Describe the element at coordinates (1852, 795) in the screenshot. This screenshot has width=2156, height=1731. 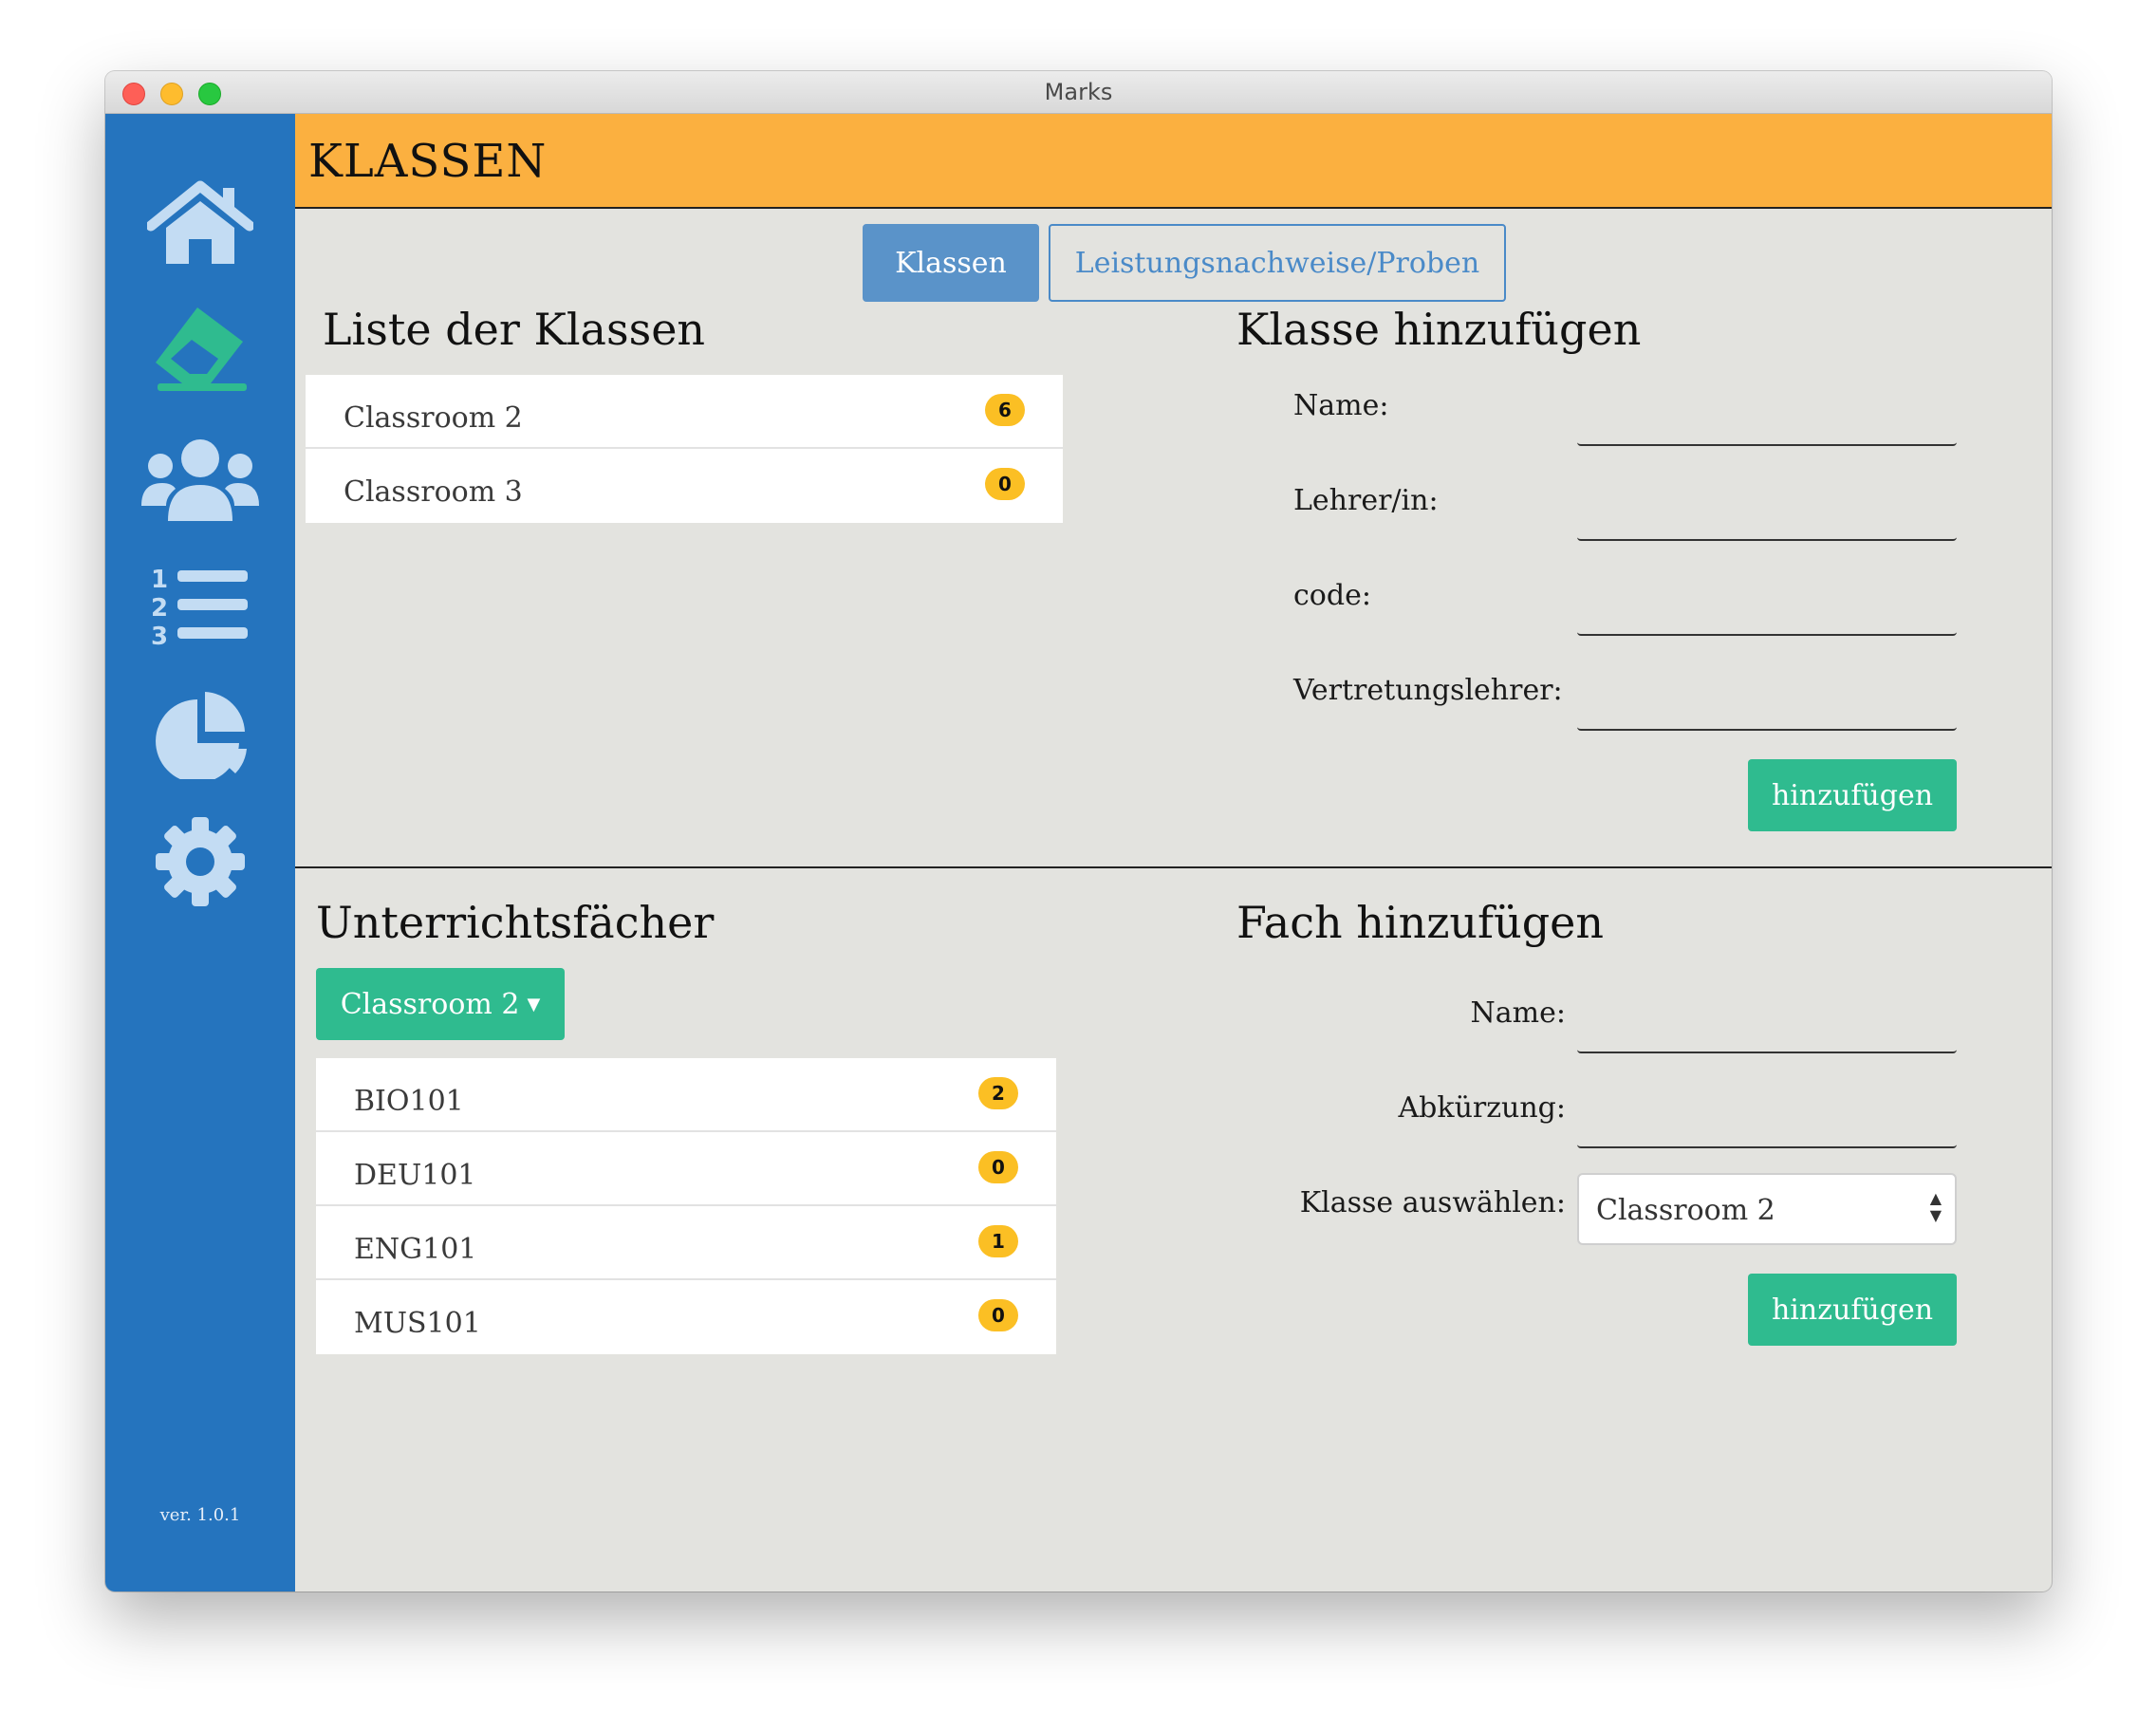
I see `add-class-button: hinzufügen` at that location.